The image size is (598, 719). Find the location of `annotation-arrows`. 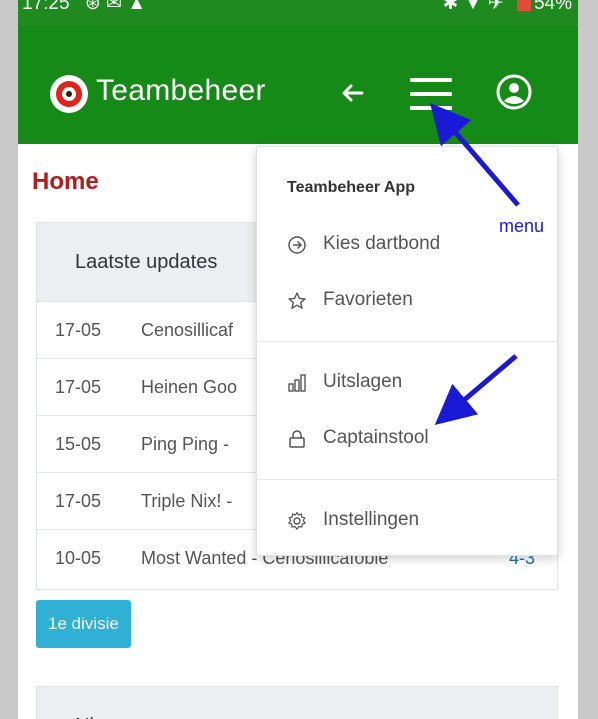

annotation-arrows is located at coordinates (474, 263).